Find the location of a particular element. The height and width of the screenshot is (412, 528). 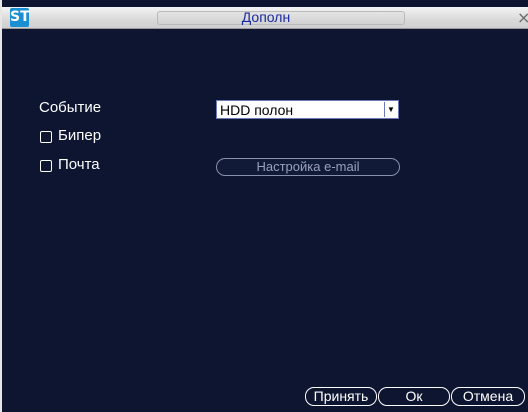

cancel-button: Отмена is located at coordinates (488, 396).